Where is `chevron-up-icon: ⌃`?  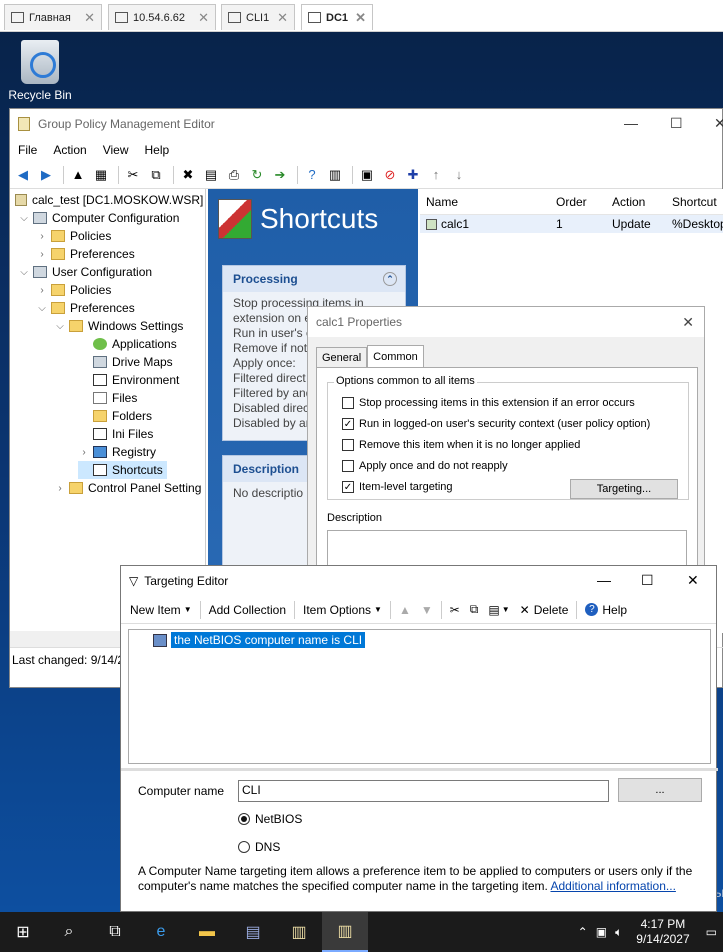
chevron-up-icon: ⌃ is located at coordinates (583, 932).